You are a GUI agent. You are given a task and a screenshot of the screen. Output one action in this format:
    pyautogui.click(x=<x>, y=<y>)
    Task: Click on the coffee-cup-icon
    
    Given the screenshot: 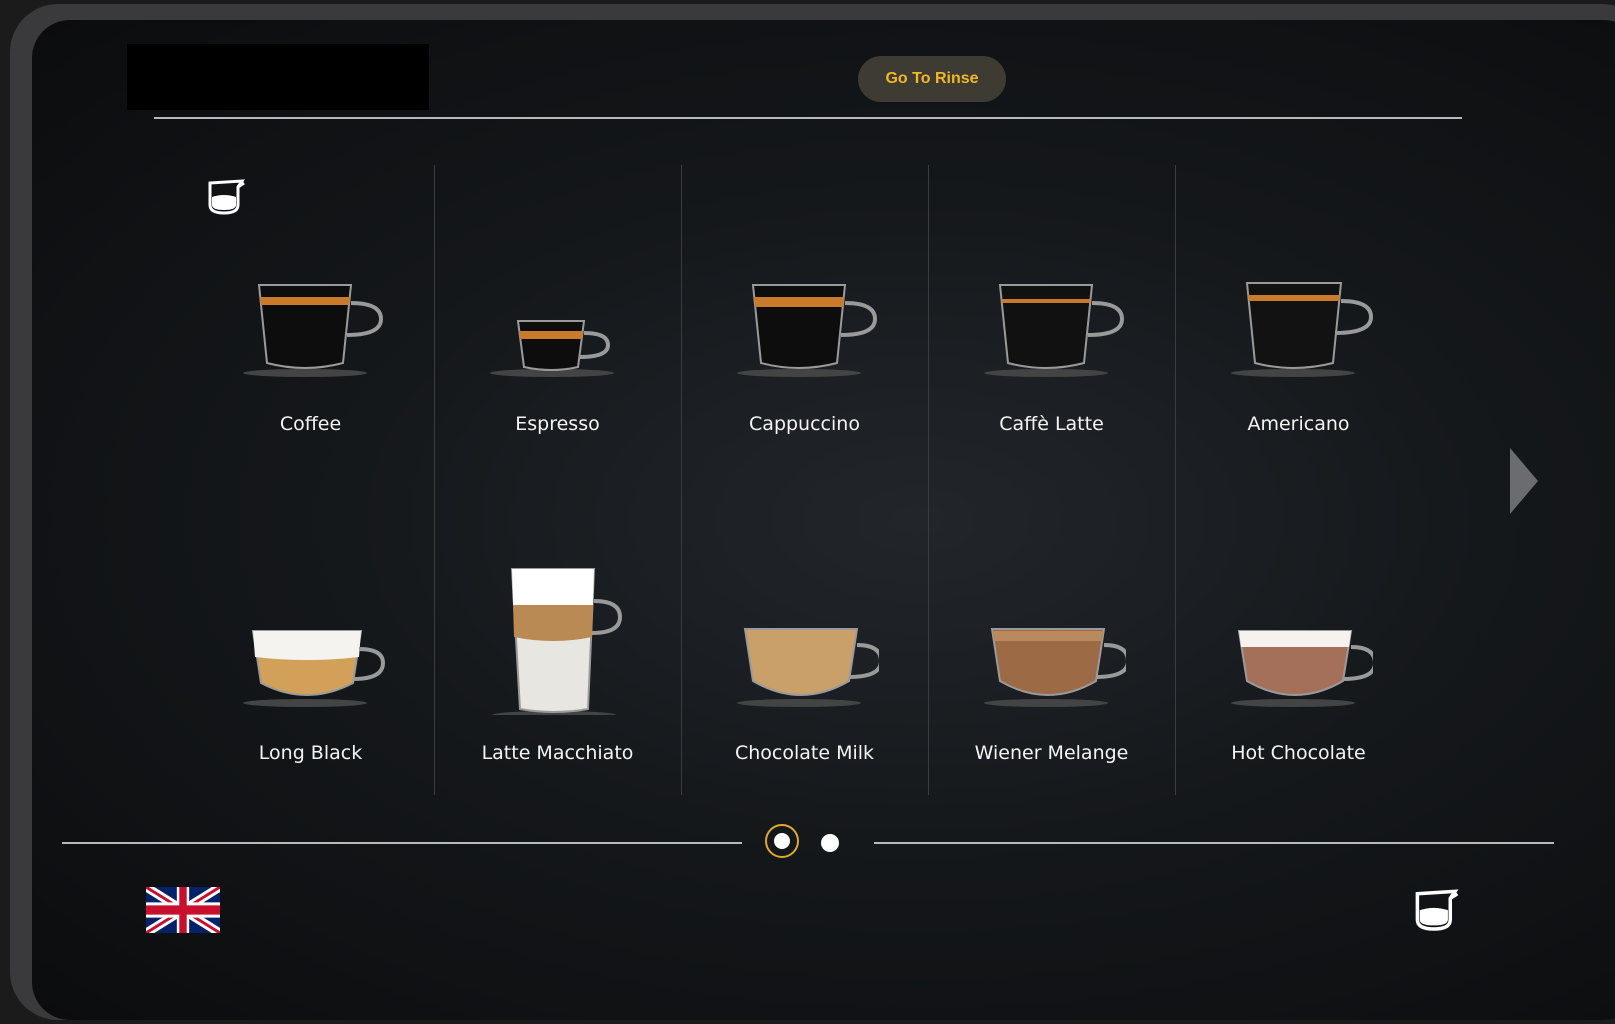 What is the action you would take?
    pyautogui.click(x=313, y=330)
    